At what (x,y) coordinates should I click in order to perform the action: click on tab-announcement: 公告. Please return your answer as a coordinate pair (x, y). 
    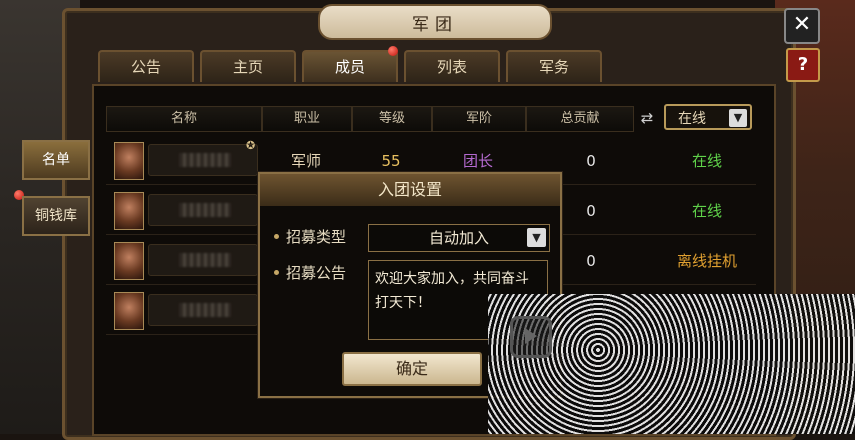
    Looking at the image, I should click on (146, 66).